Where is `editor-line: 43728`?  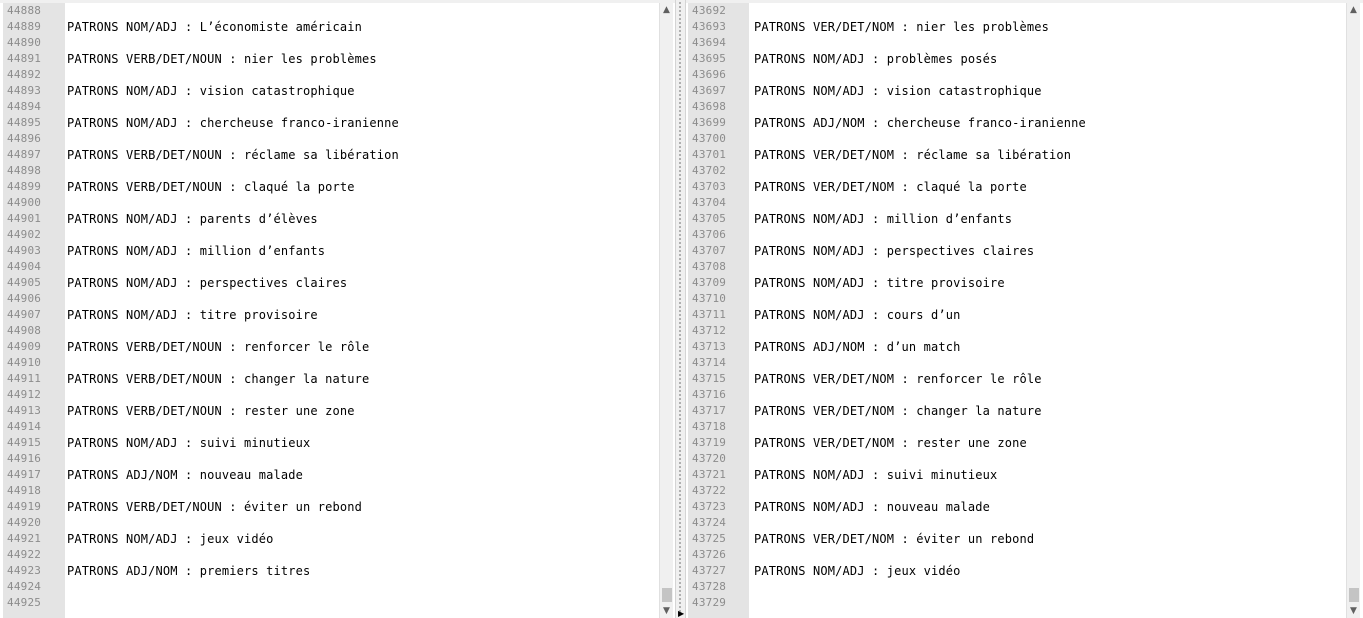 editor-line: 43728 is located at coordinates (1017, 587).